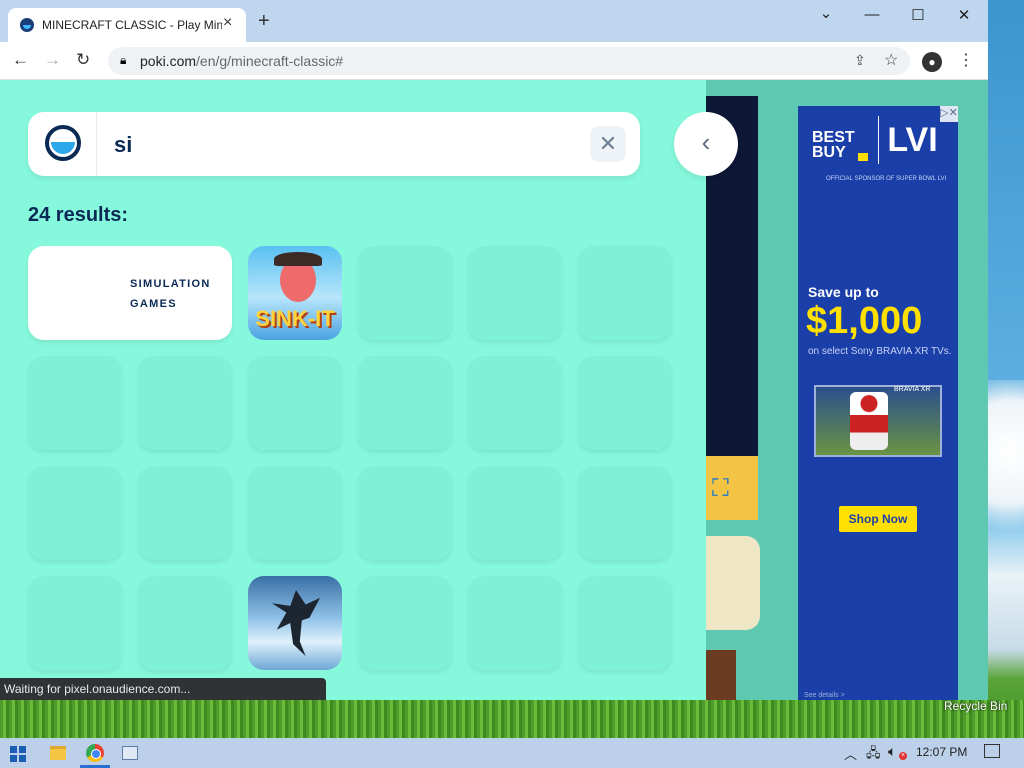 The image size is (1024, 768). I want to click on file-explorer-icon, so click(58, 753).